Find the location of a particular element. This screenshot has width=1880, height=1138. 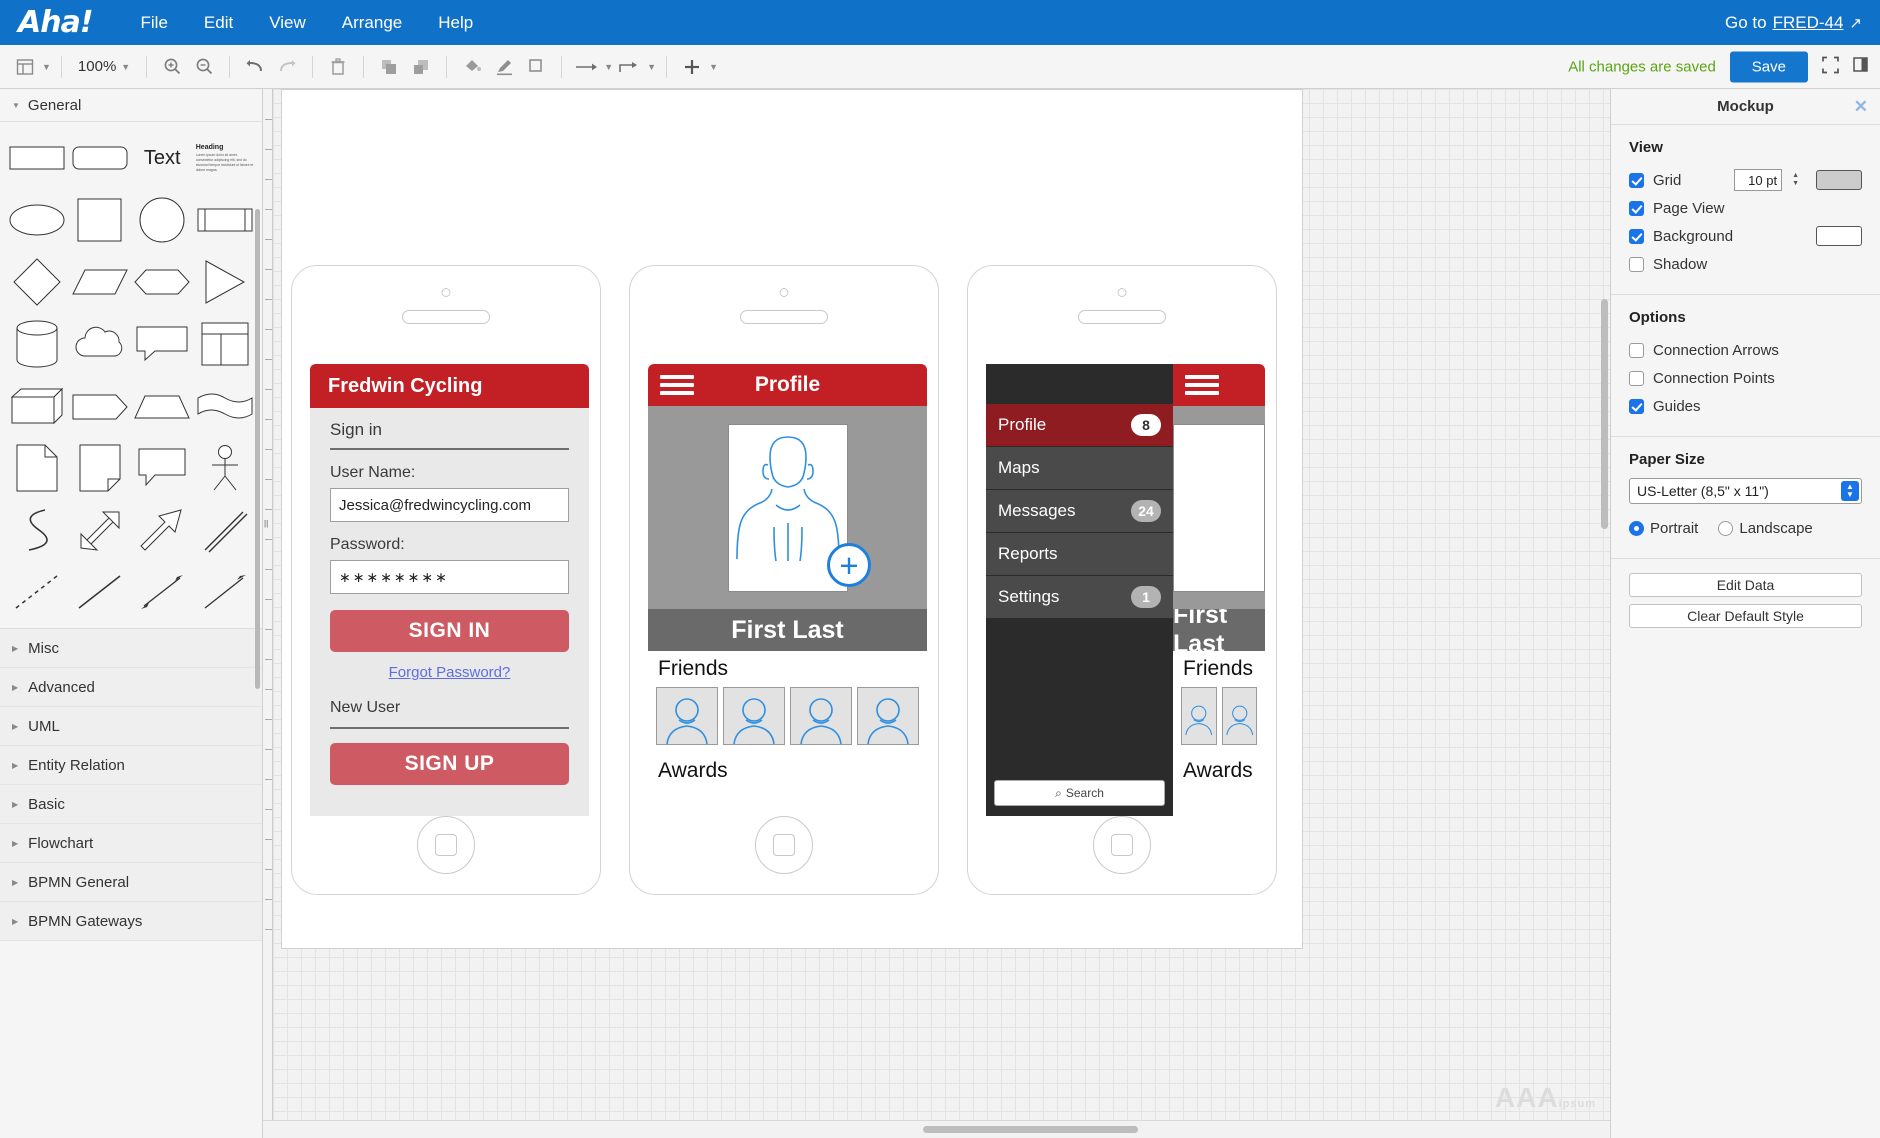

shape-category-entity-relation: Entity Relation is located at coordinates (131, 765).